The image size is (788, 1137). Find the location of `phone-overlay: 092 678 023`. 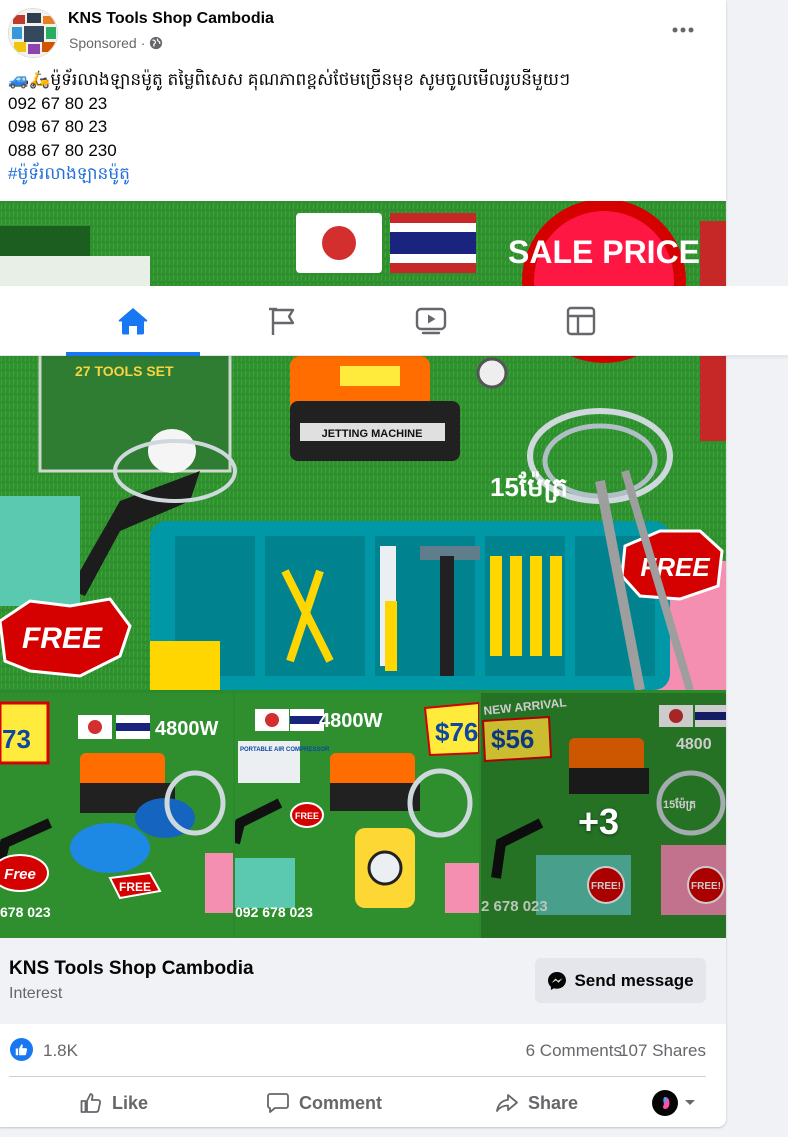

phone-overlay: 092 678 023 is located at coordinates (274, 912).